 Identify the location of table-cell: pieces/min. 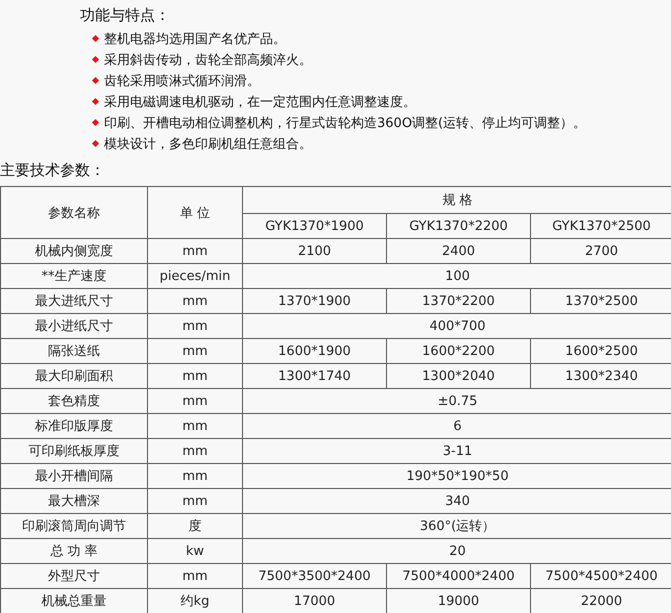
(195, 276).